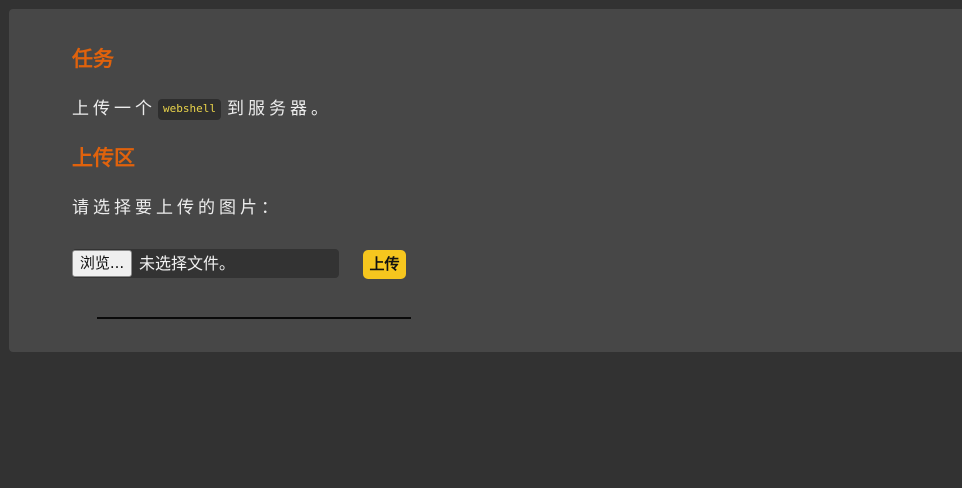 This screenshot has width=962, height=488. What do you see at coordinates (384, 264) in the screenshot?
I see `upload-submit-button: 上传` at bounding box center [384, 264].